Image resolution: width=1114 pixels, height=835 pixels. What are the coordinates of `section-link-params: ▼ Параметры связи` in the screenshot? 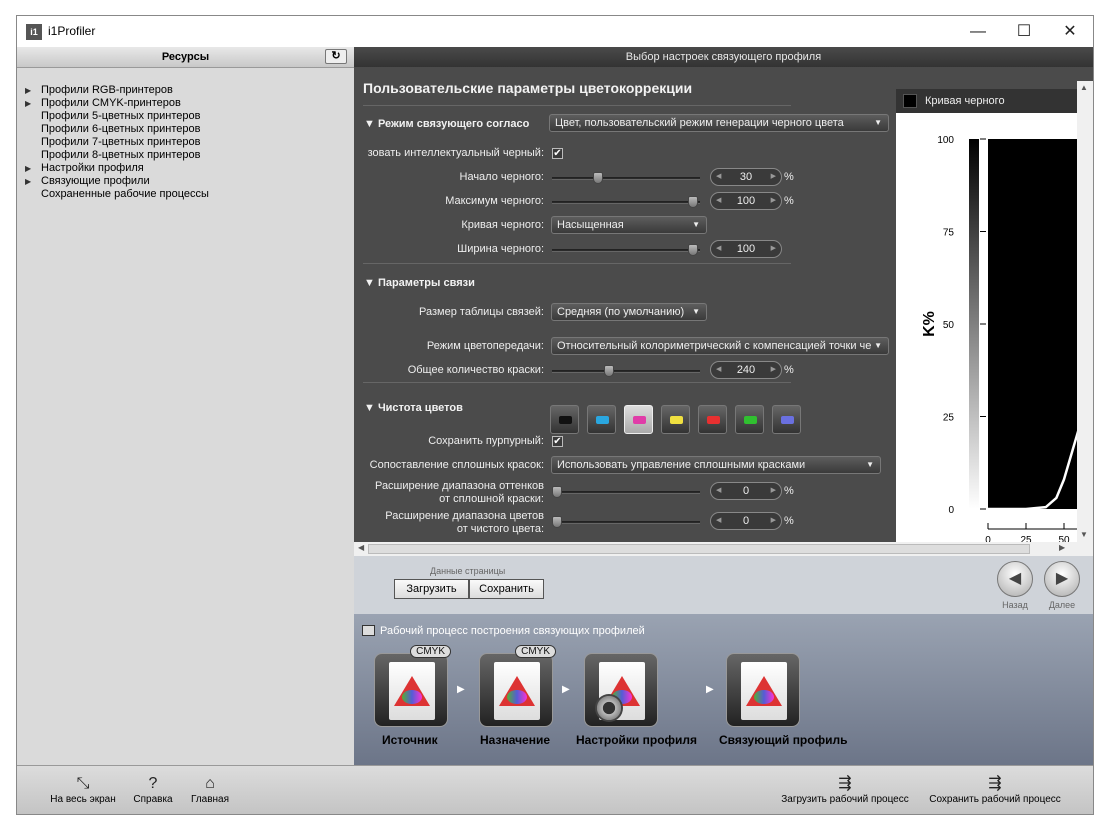 It's located at (419, 283).